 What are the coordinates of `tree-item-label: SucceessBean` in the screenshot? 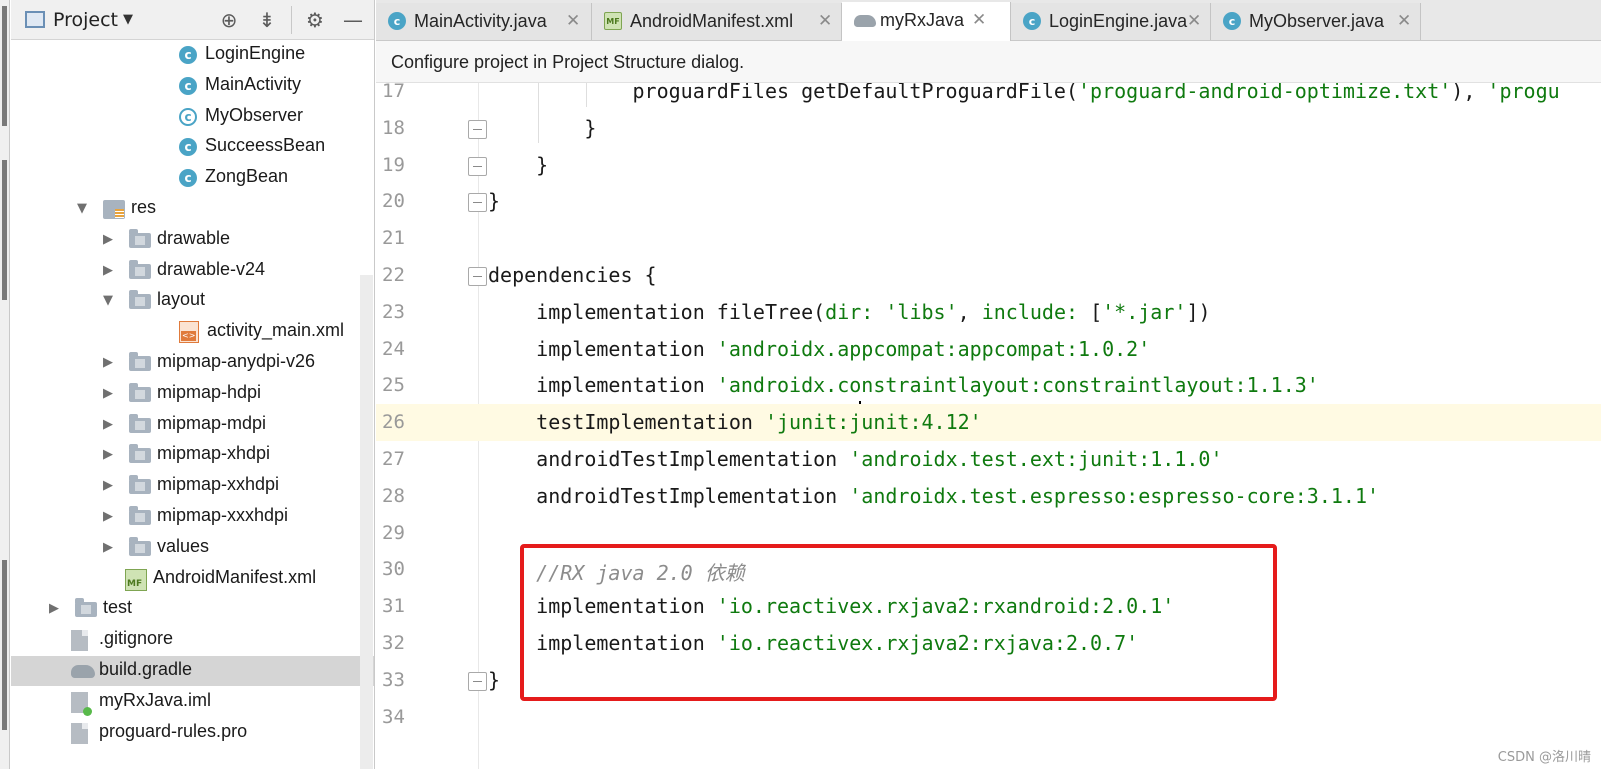 It's located at (265, 145).